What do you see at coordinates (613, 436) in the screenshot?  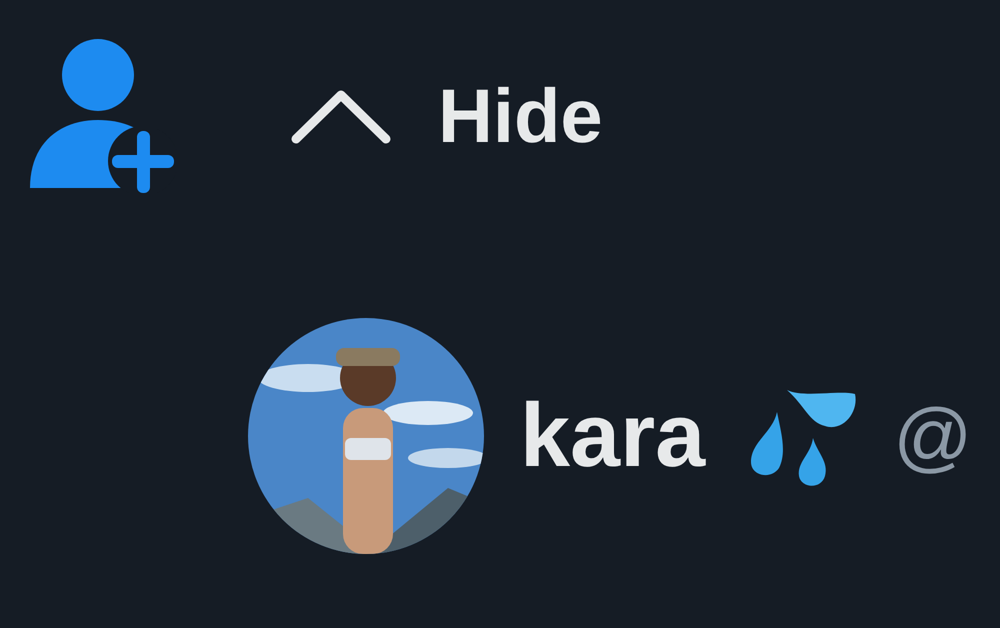 I see `user-name: kara` at bounding box center [613, 436].